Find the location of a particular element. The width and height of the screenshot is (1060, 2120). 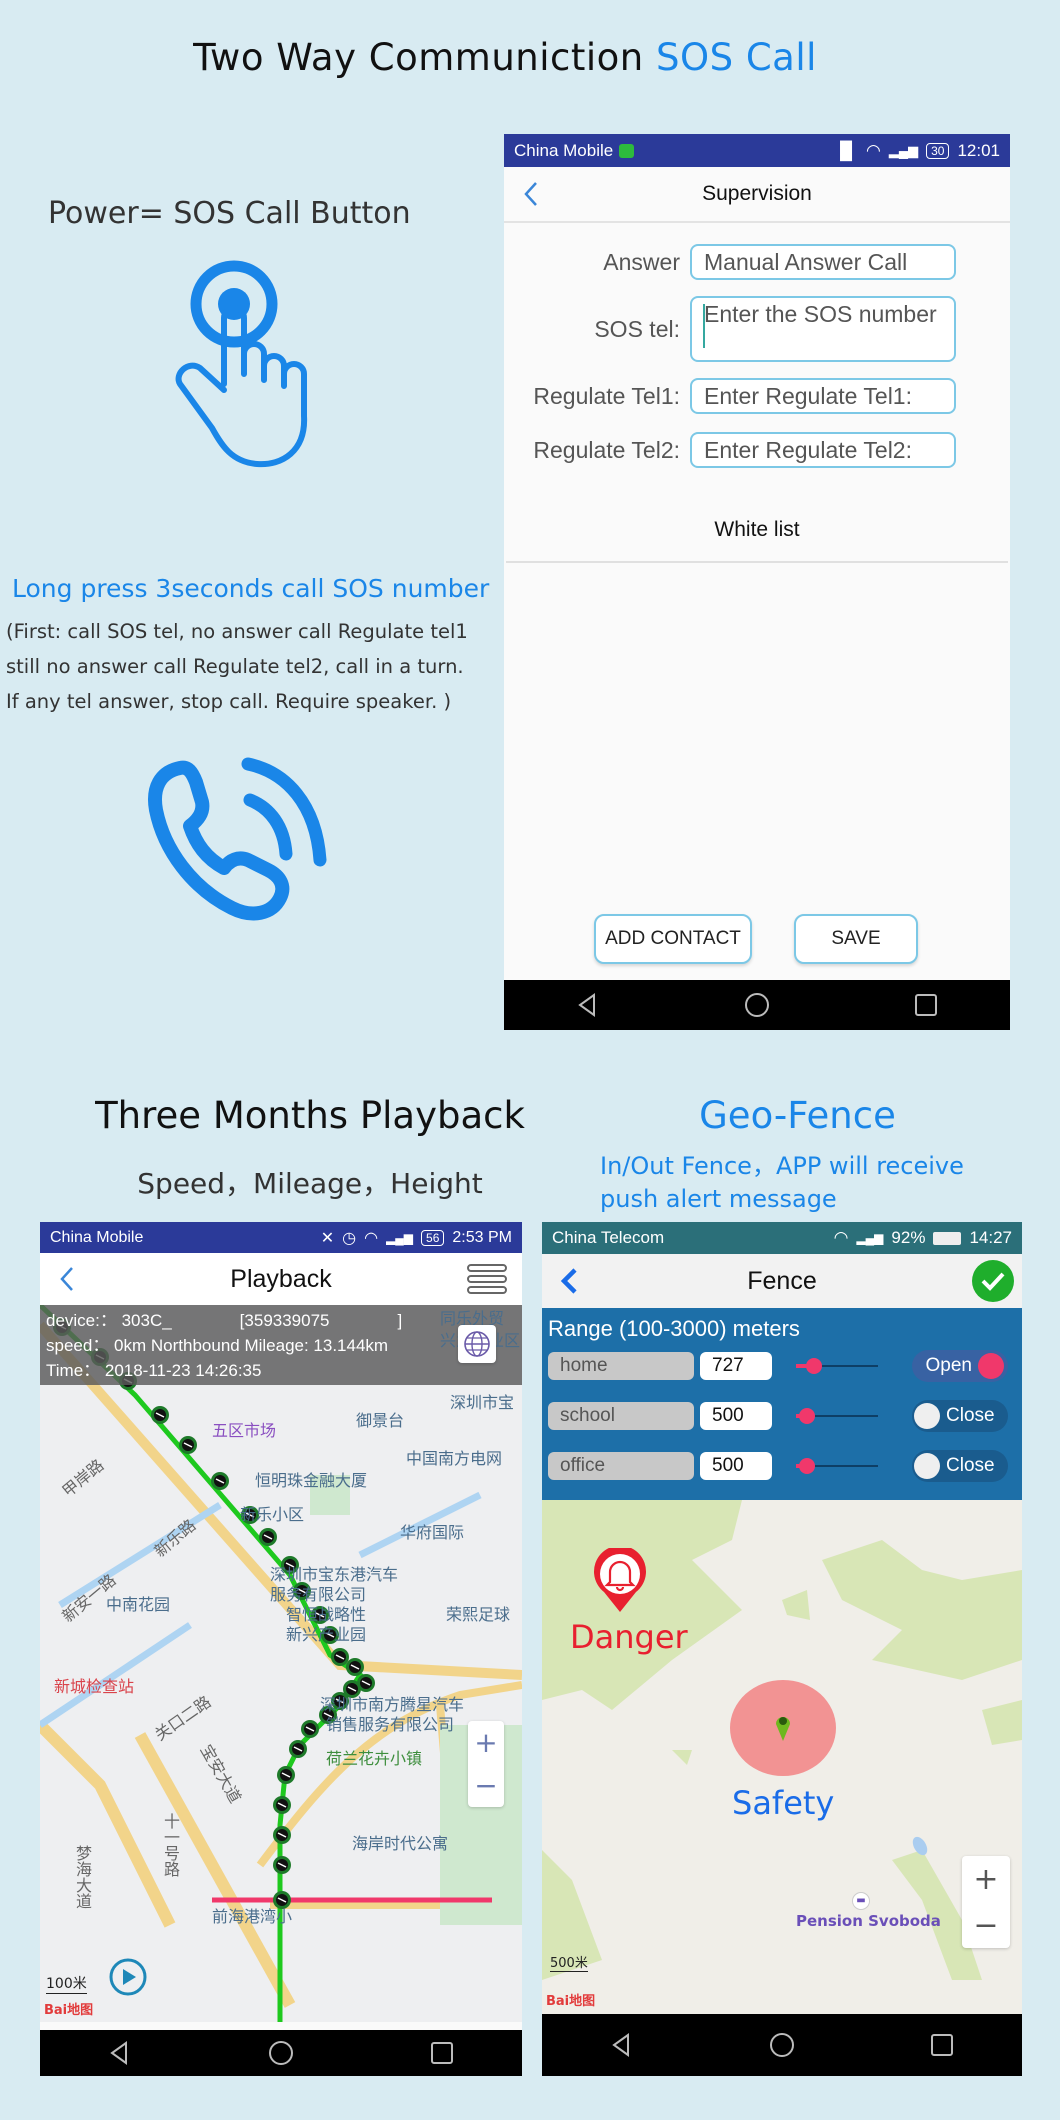

battery-icon is located at coordinates (947, 1238).